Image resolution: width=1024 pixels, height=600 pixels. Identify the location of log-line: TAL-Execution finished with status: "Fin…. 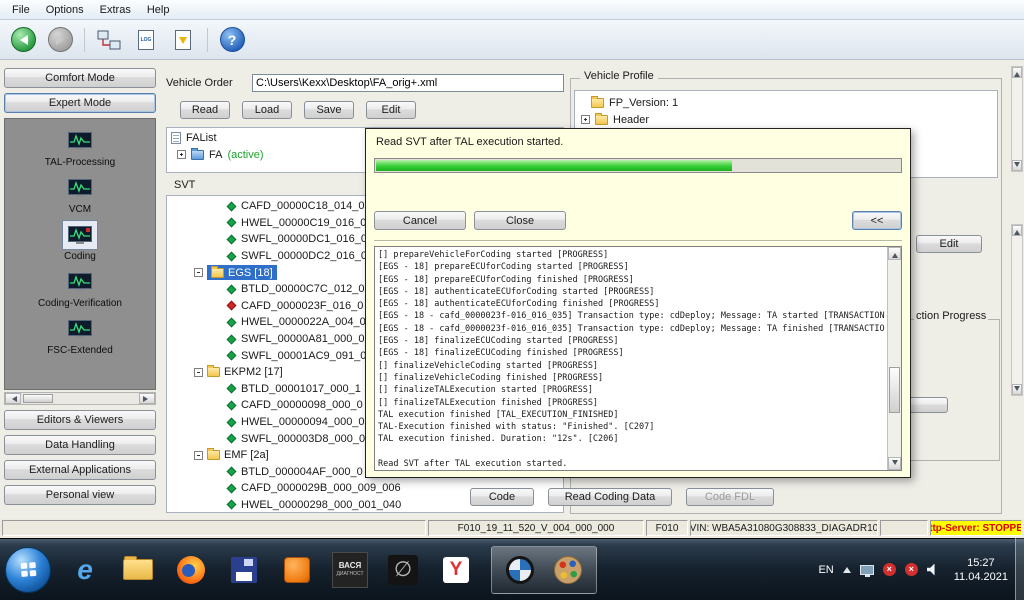
(516, 427).